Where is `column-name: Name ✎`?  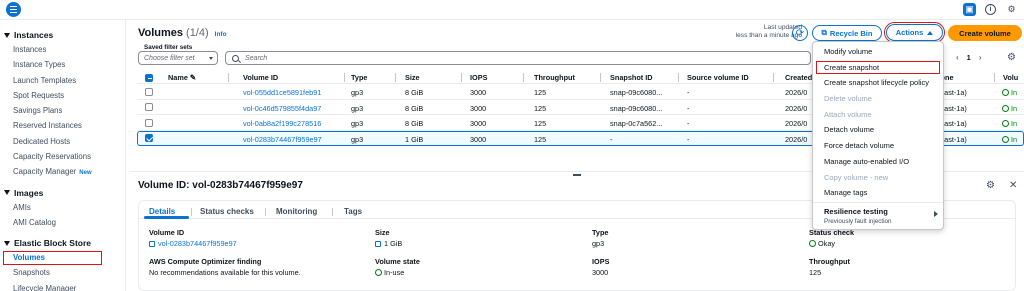 column-name: Name ✎ is located at coordinates (182, 77).